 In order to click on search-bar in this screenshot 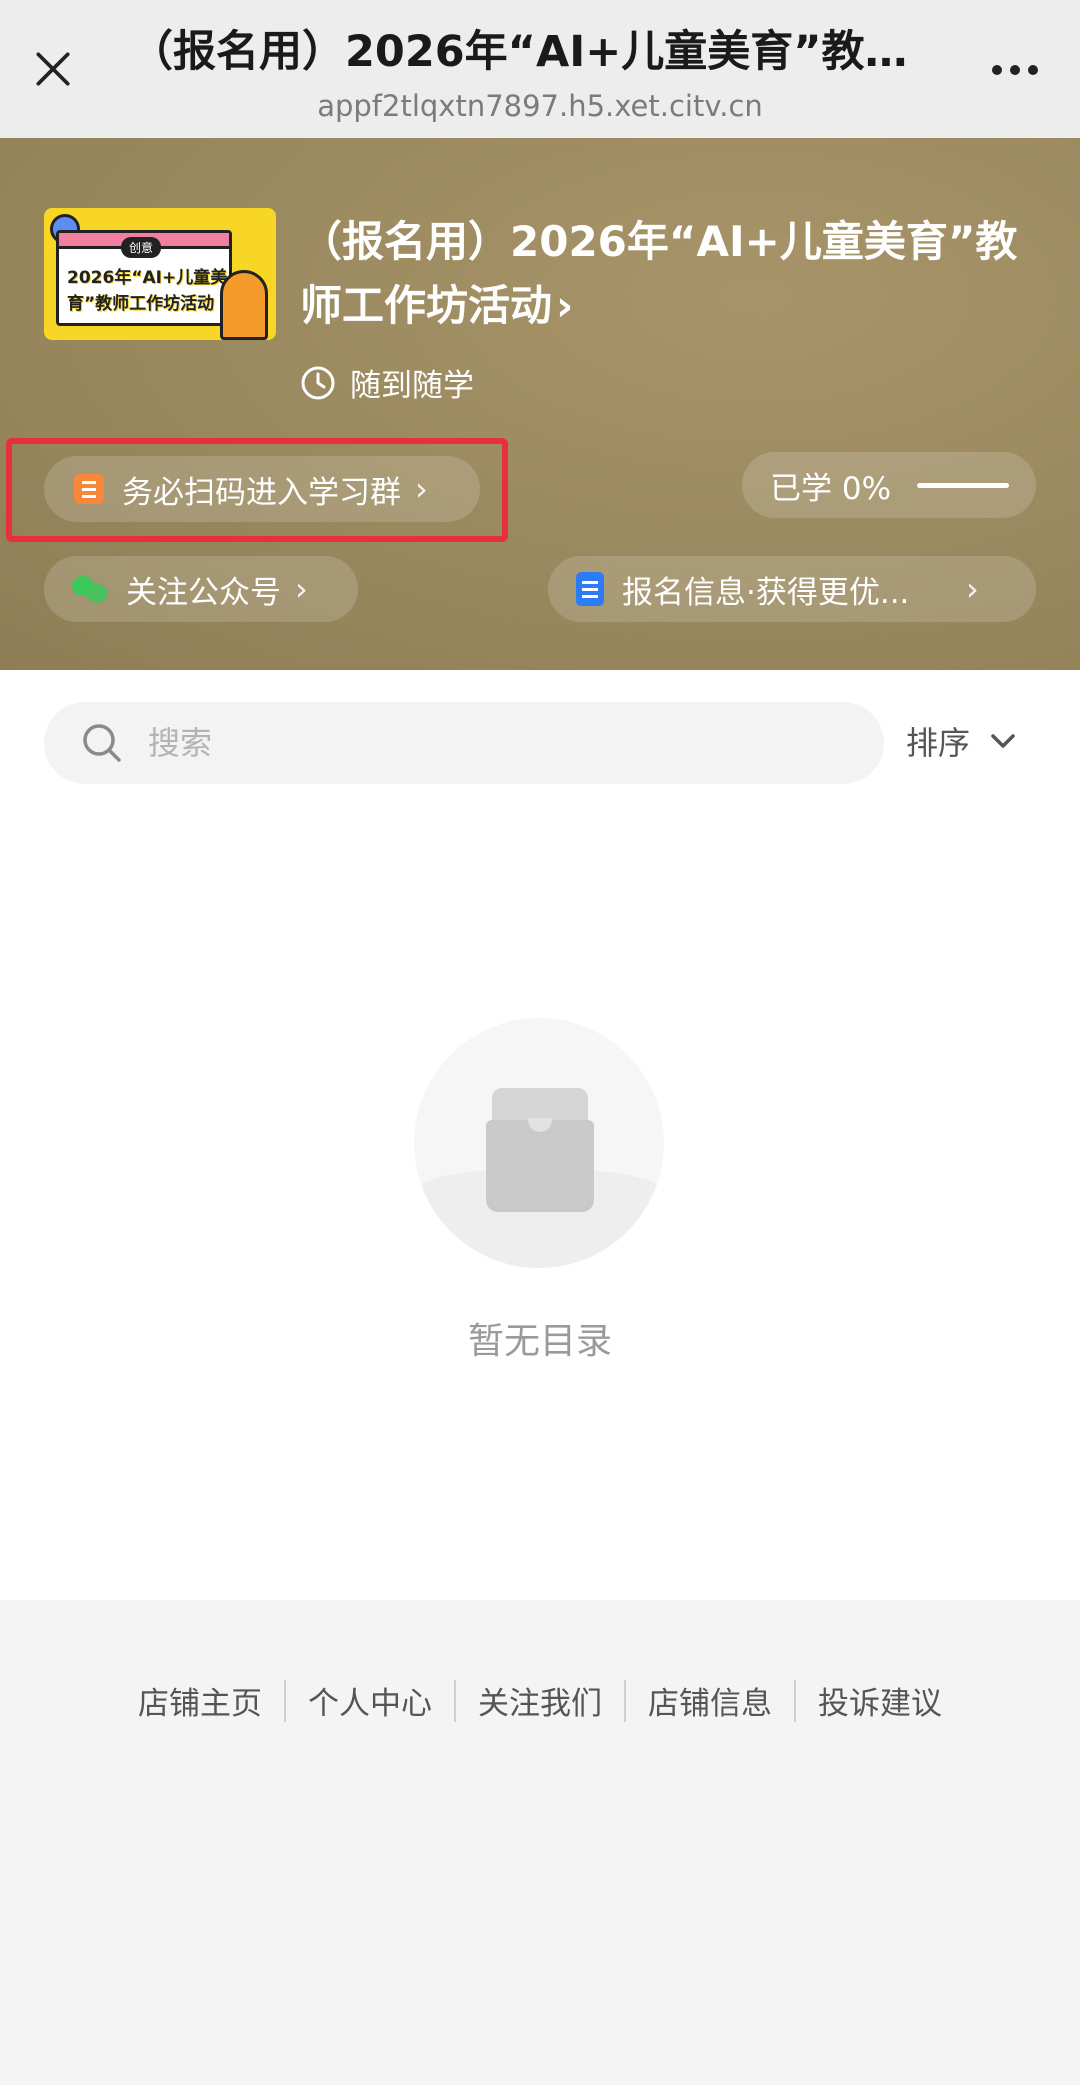, I will do `click(464, 743)`.